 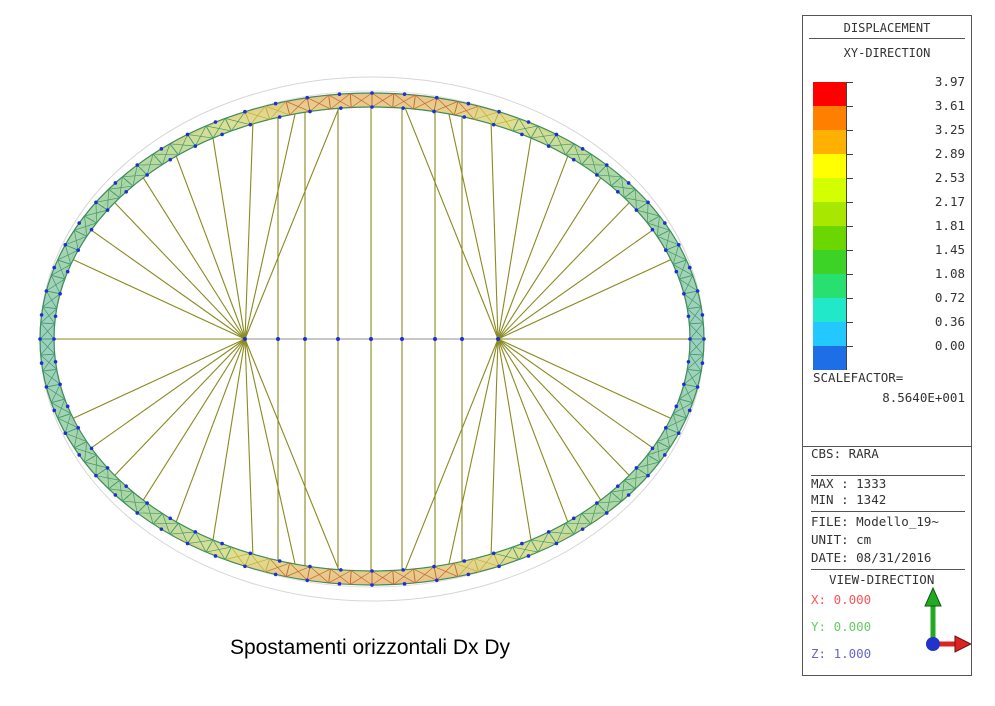 What do you see at coordinates (925, 129) in the screenshot?
I see `legend-value: 3.25` at bounding box center [925, 129].